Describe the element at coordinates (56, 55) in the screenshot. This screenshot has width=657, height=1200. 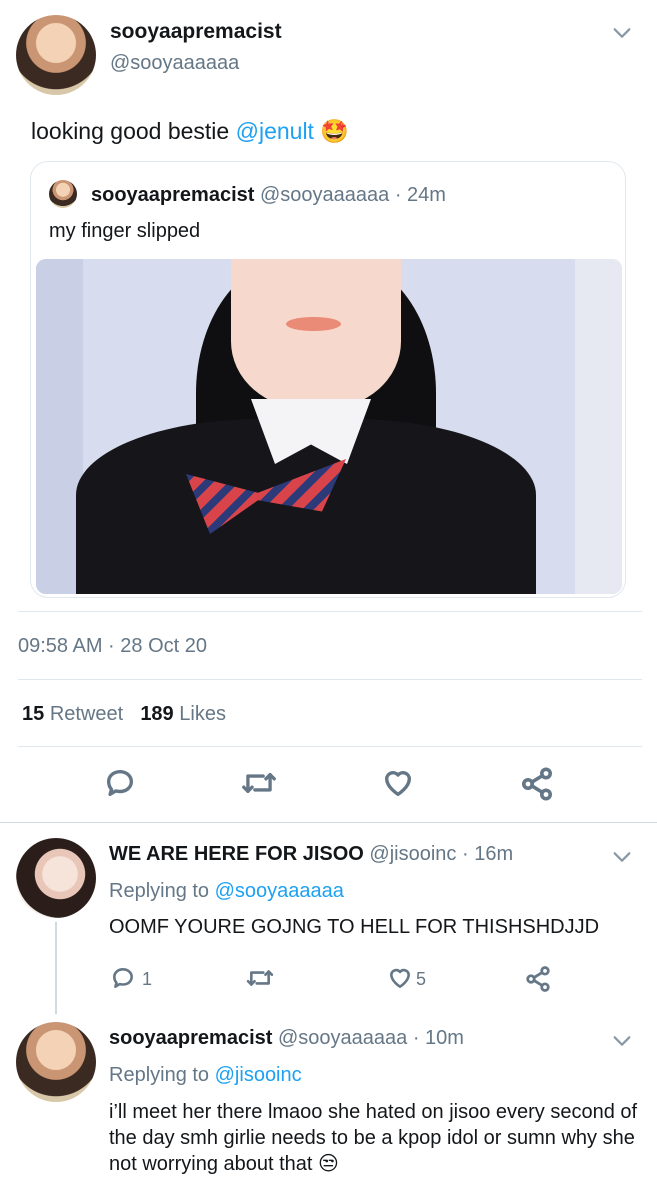
I see `author-avatar` at that location.